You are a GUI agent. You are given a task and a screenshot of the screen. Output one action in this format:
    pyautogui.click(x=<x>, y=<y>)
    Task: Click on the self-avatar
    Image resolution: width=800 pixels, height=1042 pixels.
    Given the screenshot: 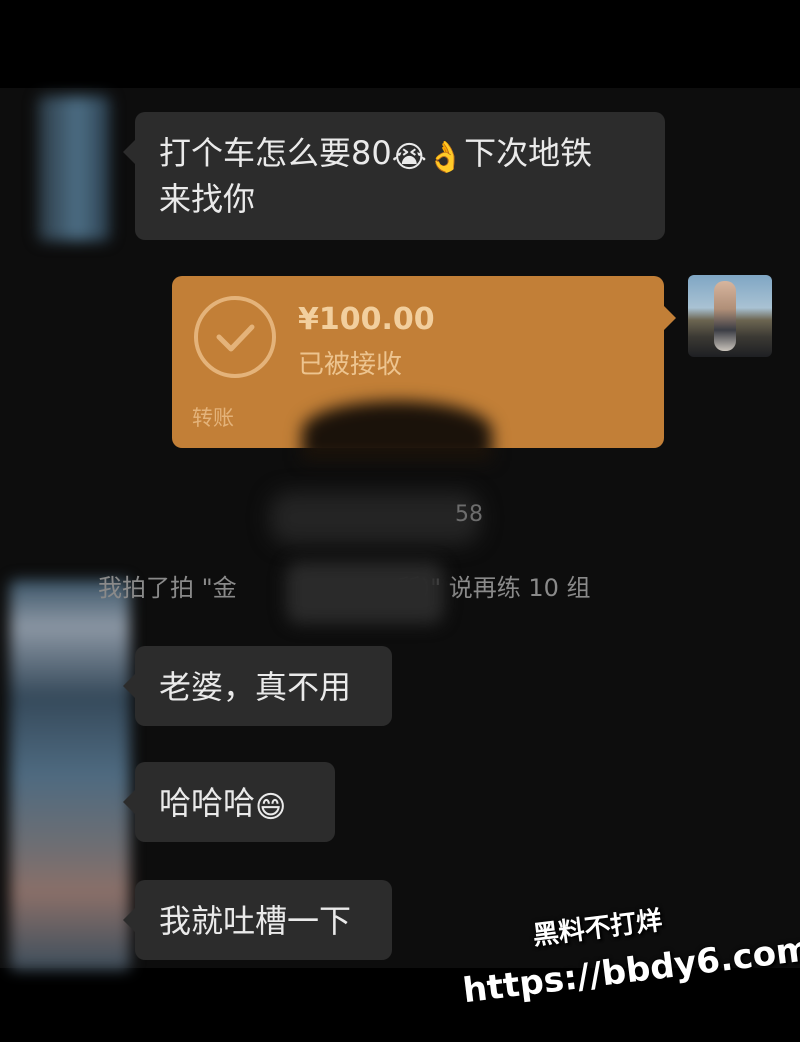 What is the action you would take?
    pyautogui.click(x=730, y=316)
    